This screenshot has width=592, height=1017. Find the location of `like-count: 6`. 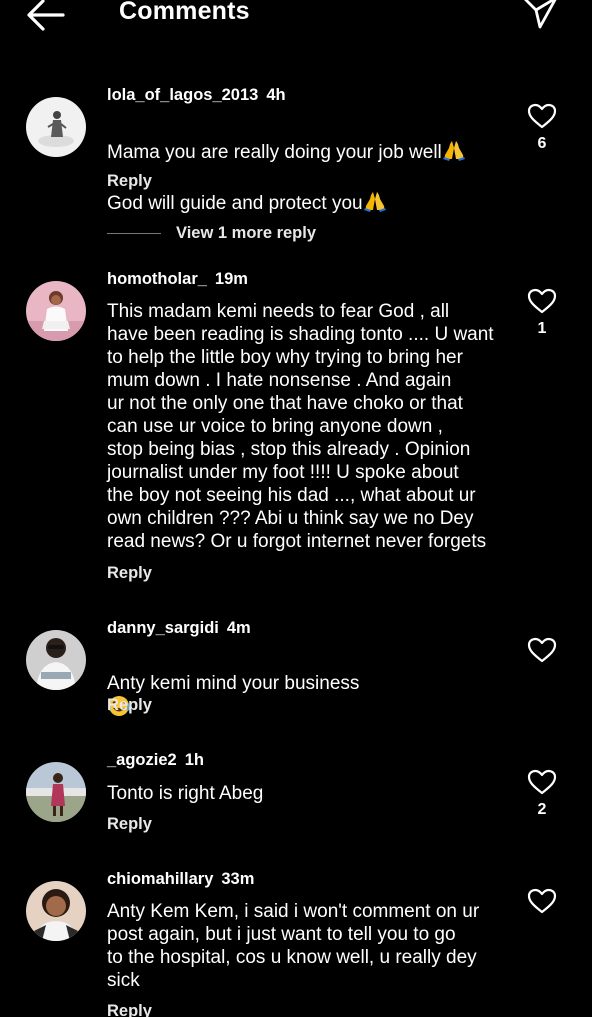

like-count: 6 is located at coordinates (542, 143).